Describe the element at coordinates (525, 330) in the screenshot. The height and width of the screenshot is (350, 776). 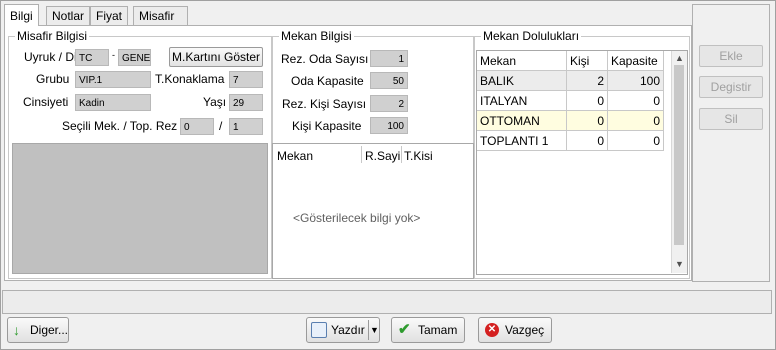
I see `cancel-button-label: Vazgeç` at that location.